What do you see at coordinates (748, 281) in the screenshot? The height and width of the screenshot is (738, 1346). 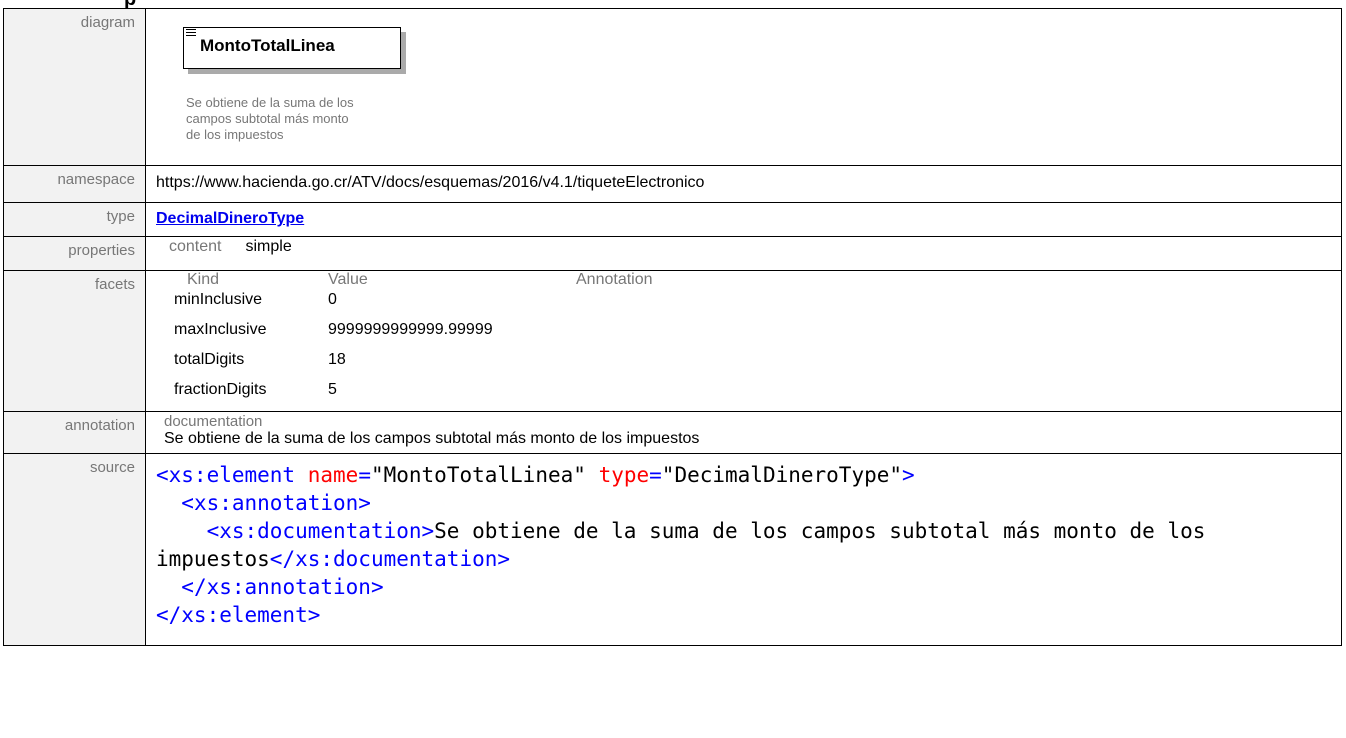 I see `facets-header: Kind Value Annotation` at bounding box center [748, 281].